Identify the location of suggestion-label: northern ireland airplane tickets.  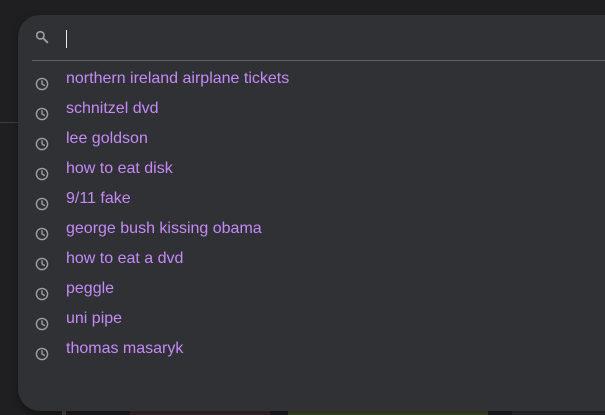
(178, 78).